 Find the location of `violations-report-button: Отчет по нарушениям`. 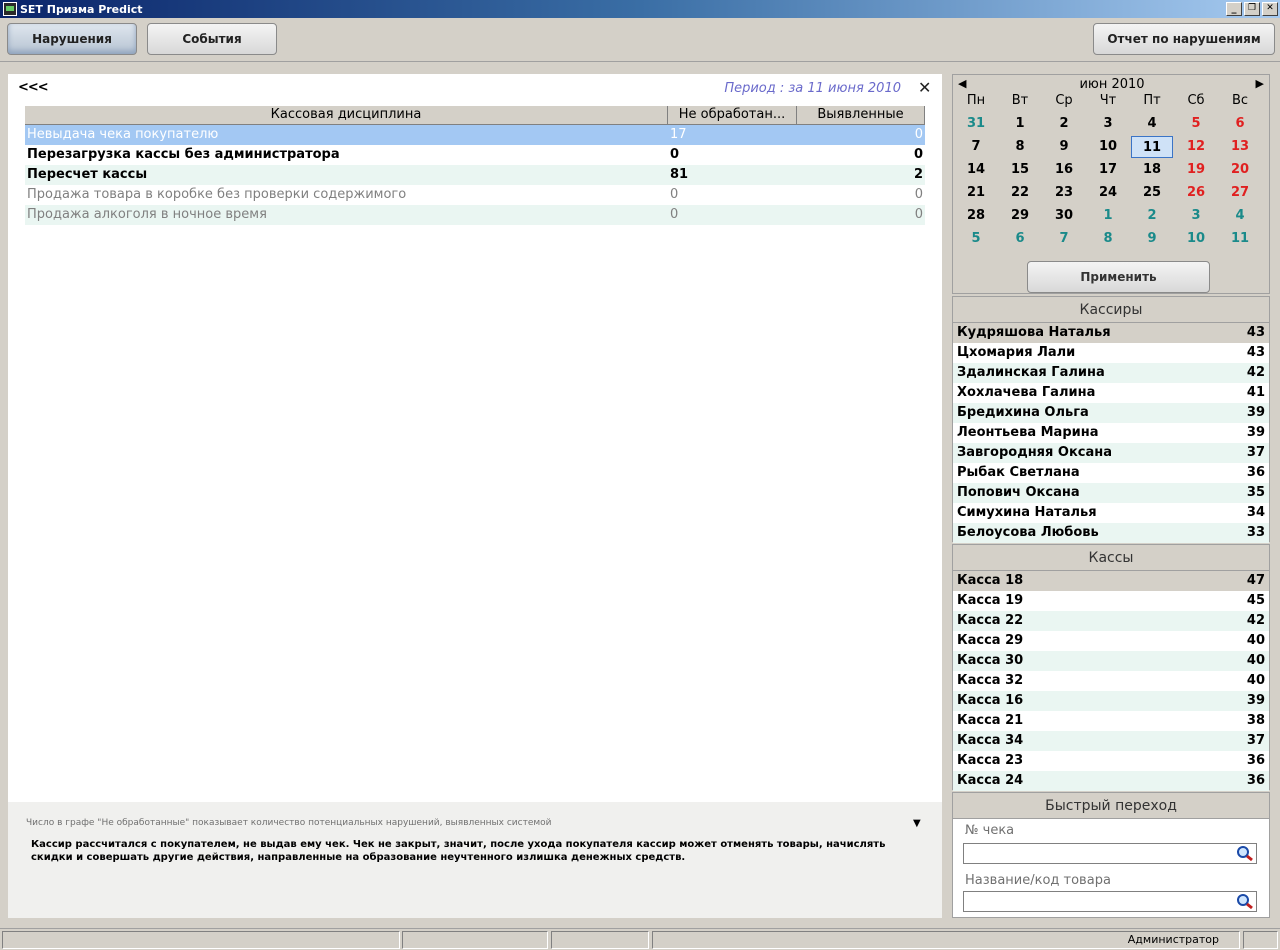

violations-report-button: Отчет по нарушениям is located at coordinates (1184, 39).